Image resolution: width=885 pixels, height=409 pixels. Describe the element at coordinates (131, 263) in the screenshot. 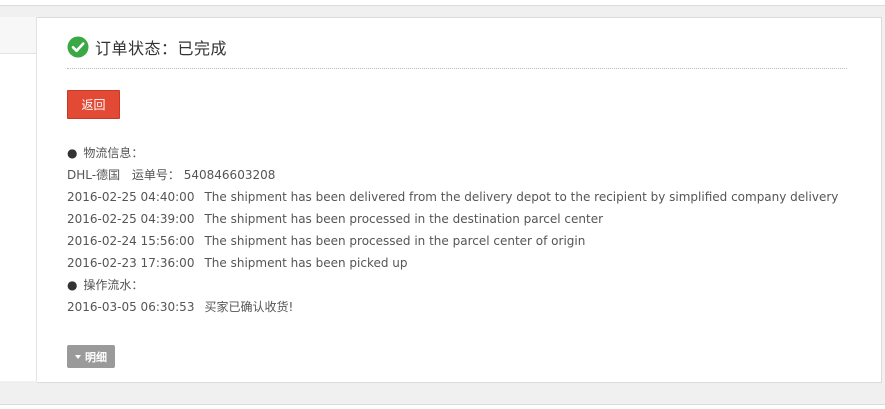

I see `event-time: 2016-02-23 17:36:00` at that location.